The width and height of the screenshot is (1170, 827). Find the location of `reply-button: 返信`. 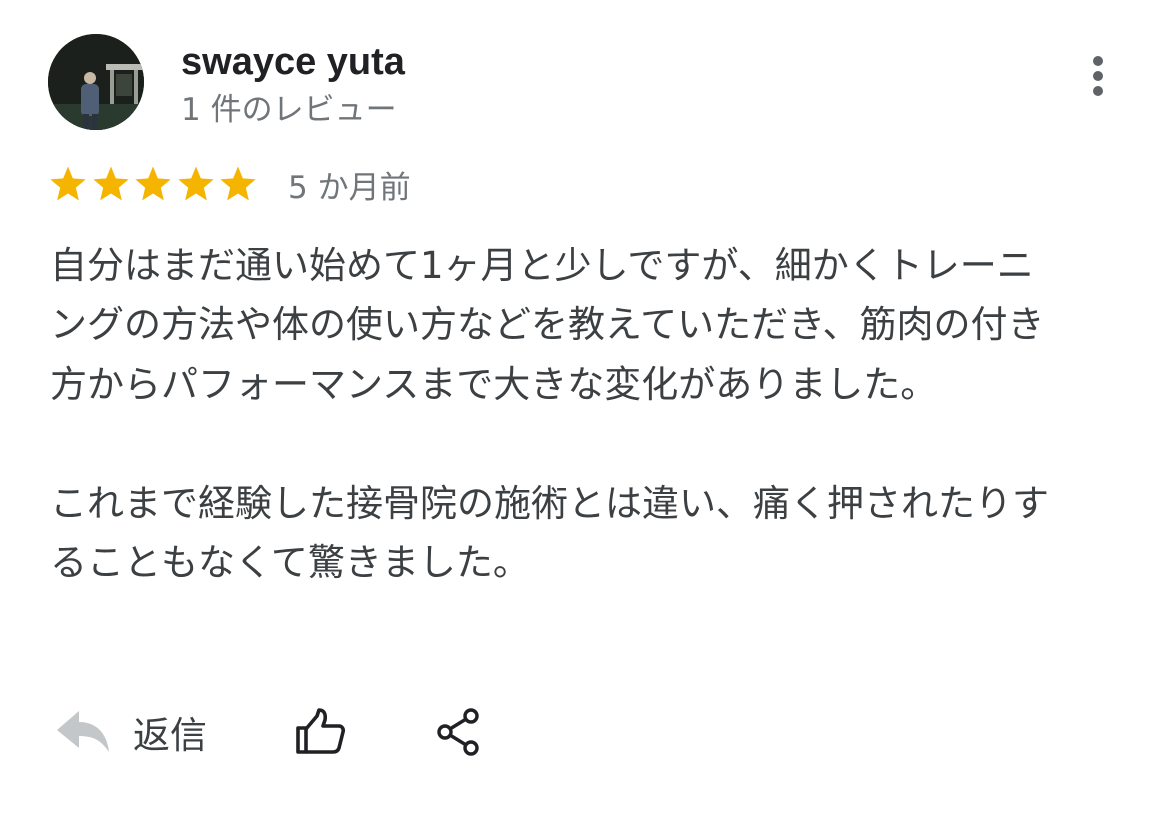

reply-button: 返信 is located at coordinates (131, 732).